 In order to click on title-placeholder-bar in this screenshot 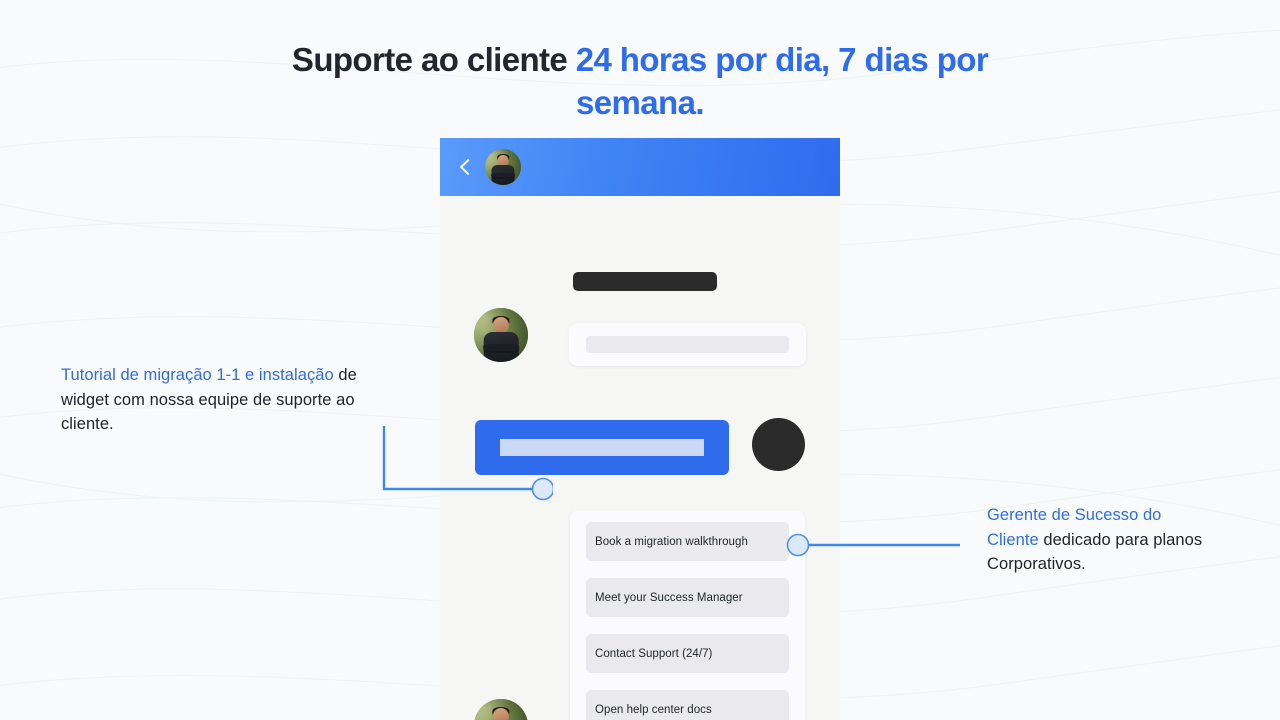, I will do `click(645, 281)`.